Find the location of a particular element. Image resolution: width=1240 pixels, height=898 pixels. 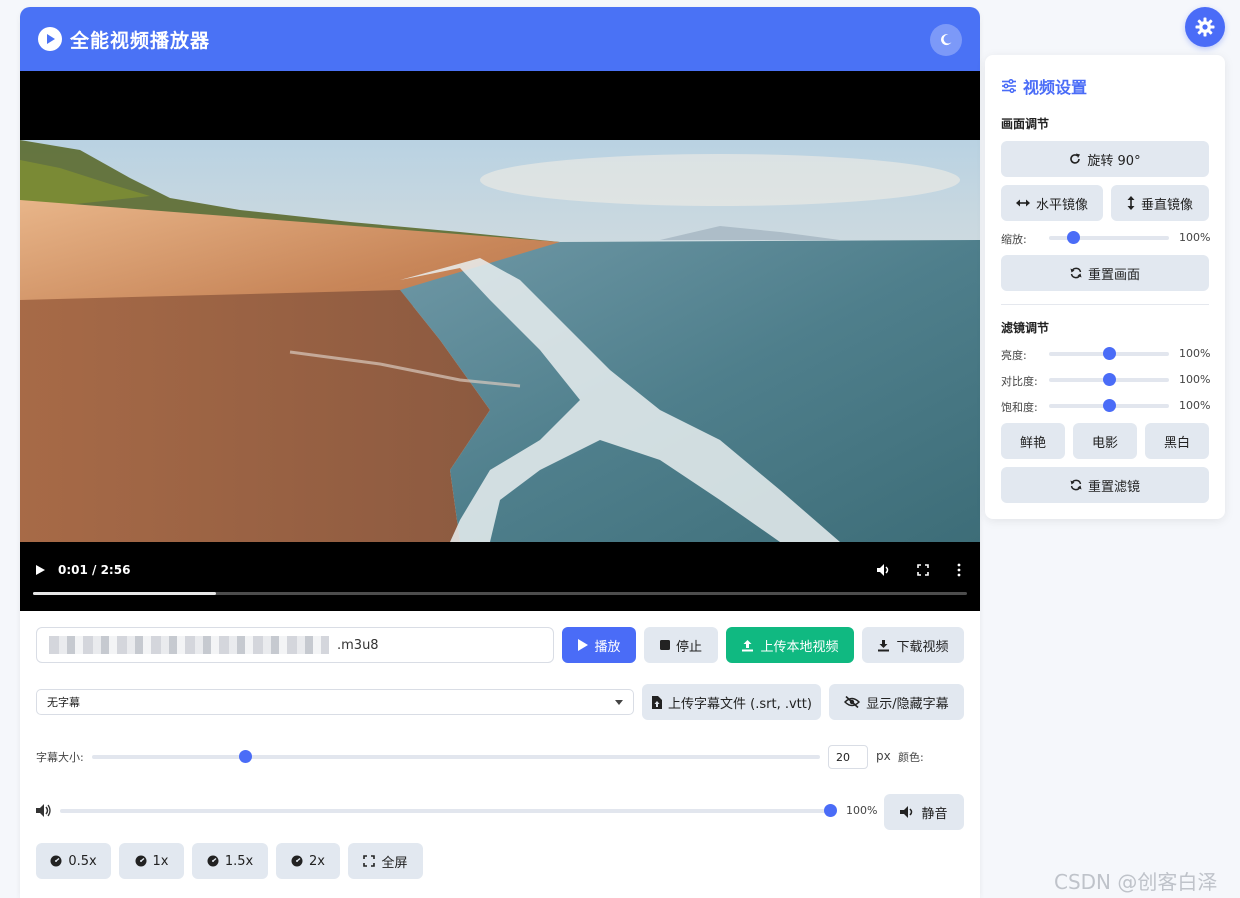

preset-cinema-button: 电影 is located at coordinates (1105, 441).